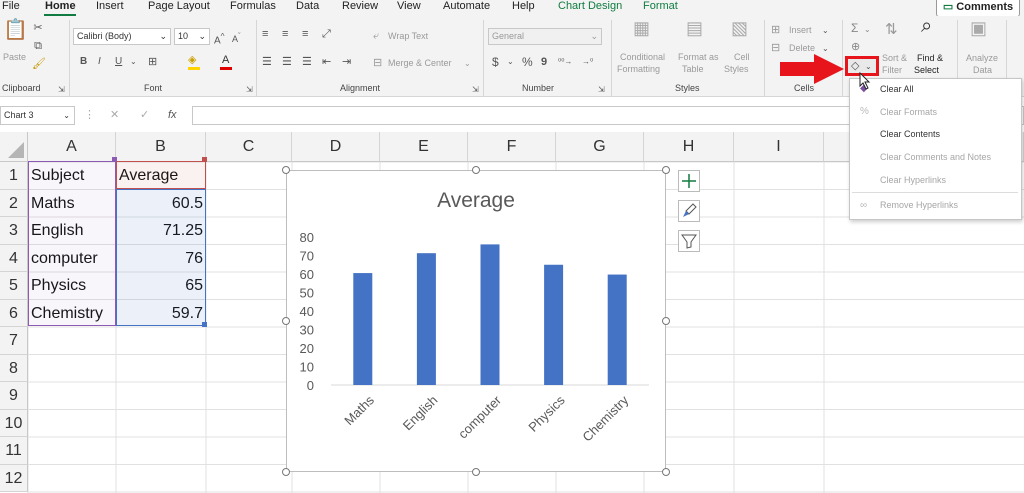  What do you see at coordinates (99, 62) in the screenshot?
I see `italic-icon: I` at bounding box center [99, 62].